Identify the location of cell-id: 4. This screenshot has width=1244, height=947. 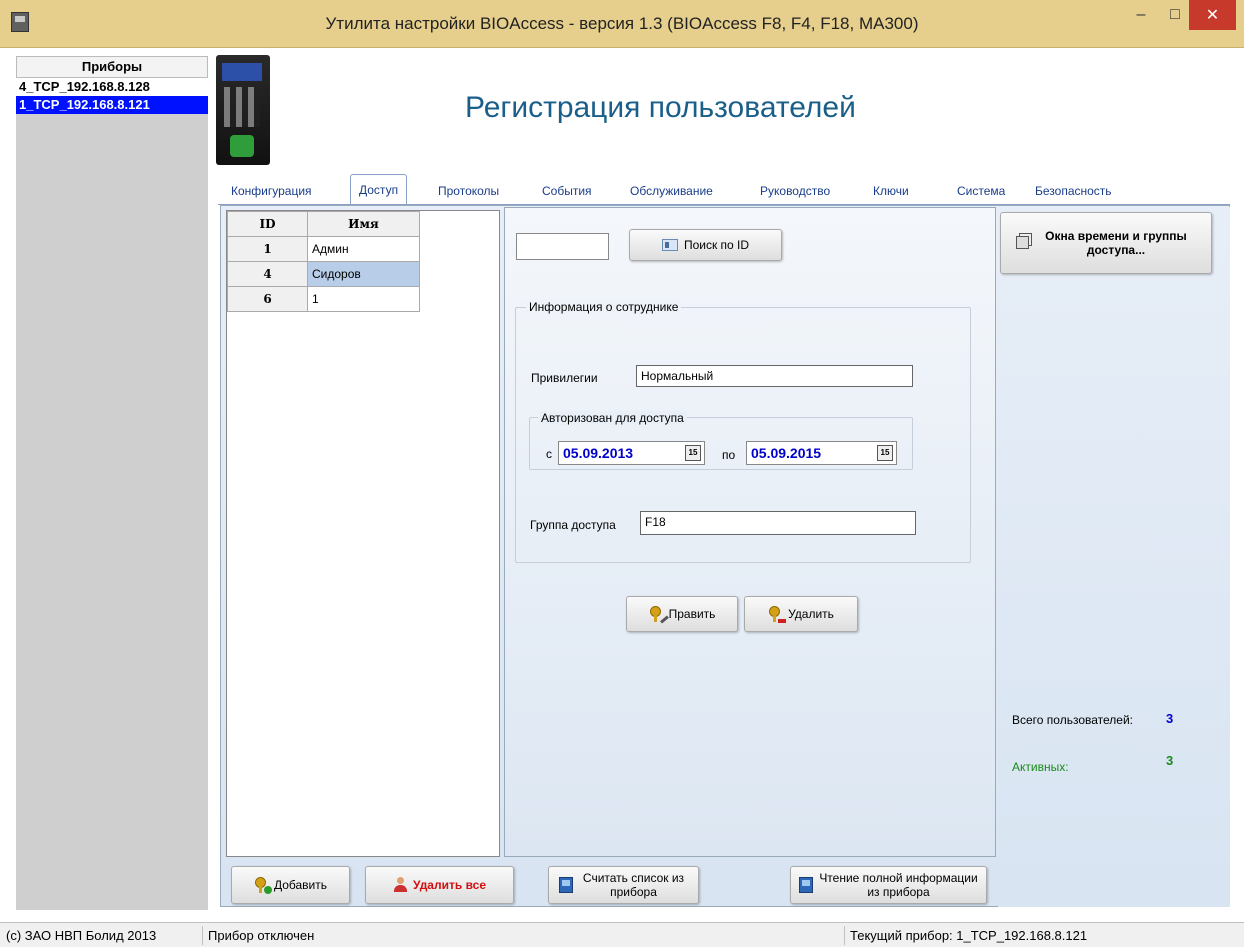
(267, 274).